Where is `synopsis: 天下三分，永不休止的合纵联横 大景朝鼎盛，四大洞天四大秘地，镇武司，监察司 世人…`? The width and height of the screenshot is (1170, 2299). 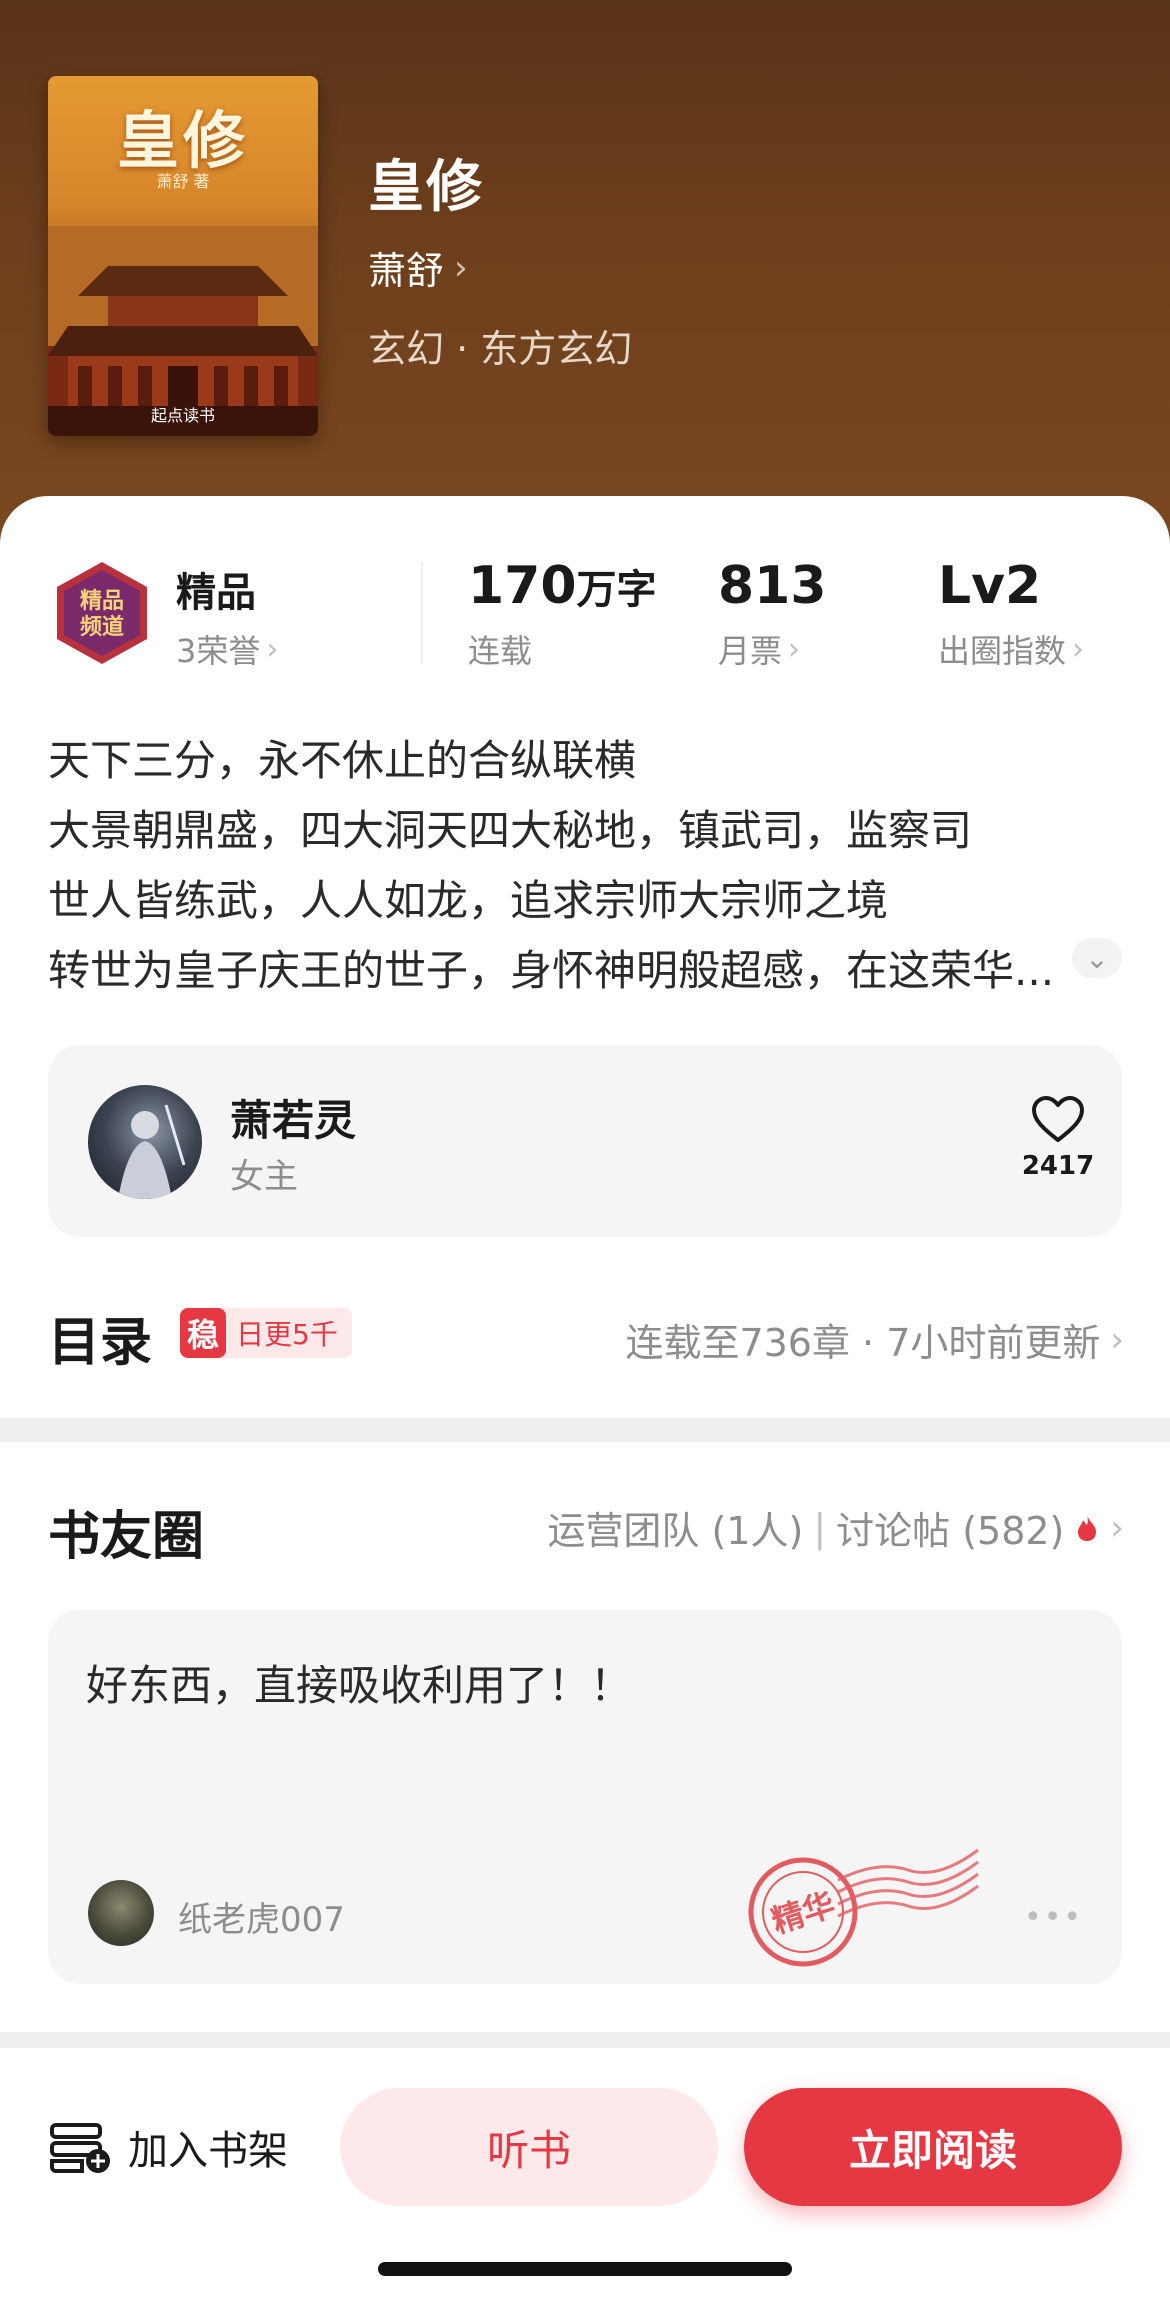
synopsis: 天下三分，永不休止的合纵联横 大景朝鼎盛，四大洞天四大秘地，镇武司，监察司 世人… is located at coordinates (588, 866).